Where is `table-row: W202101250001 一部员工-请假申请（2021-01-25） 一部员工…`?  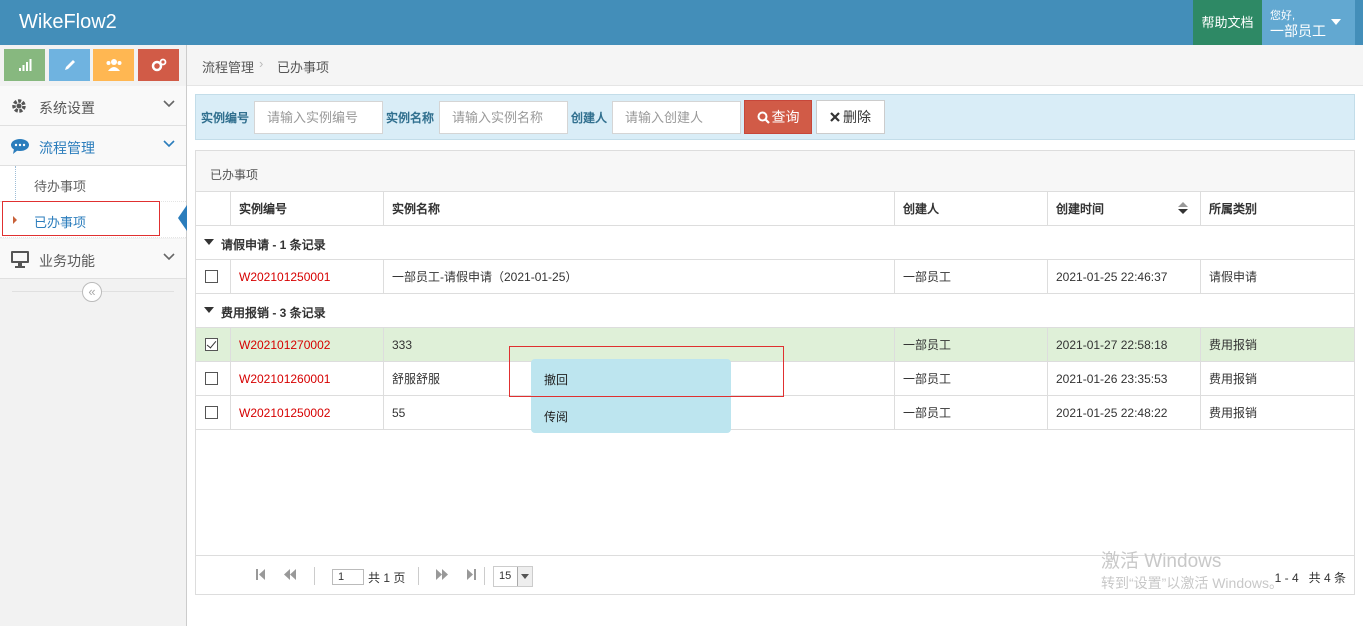 table-row: W202101250001 一部员工-请假申请（2021-01-25） 一部员工… is located at coordinates (775, 277).